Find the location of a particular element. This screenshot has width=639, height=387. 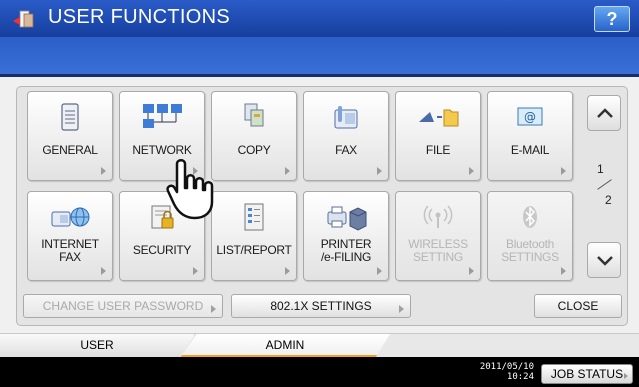

time-text: 10:24 is located at coordinates (520, 377).